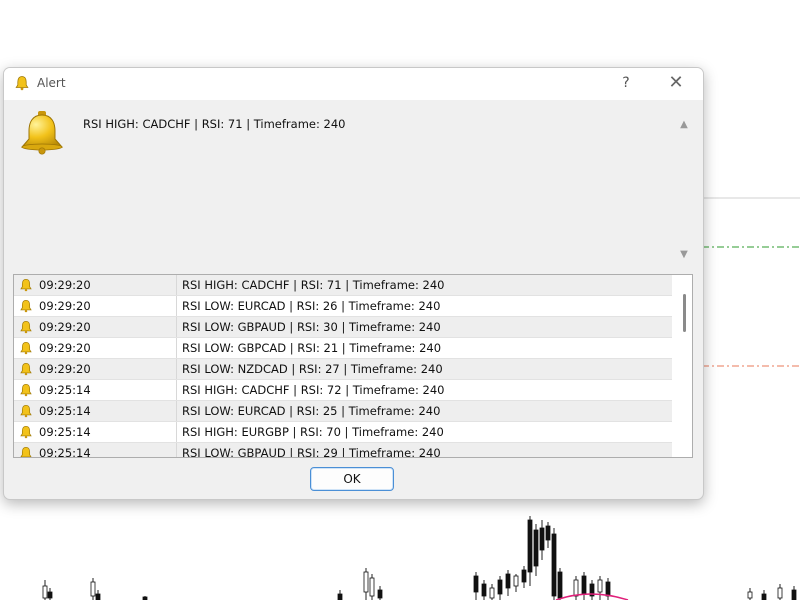  Describe the element at coordinates (684, 366) in the screenshot. I see `history-scrollbar` at that location.